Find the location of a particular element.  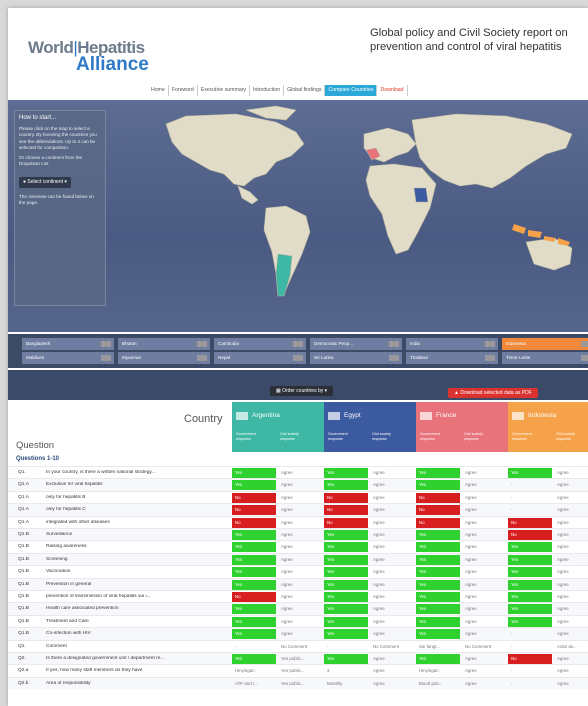

nav-item: Introduction is located at coordinates (267, 90).